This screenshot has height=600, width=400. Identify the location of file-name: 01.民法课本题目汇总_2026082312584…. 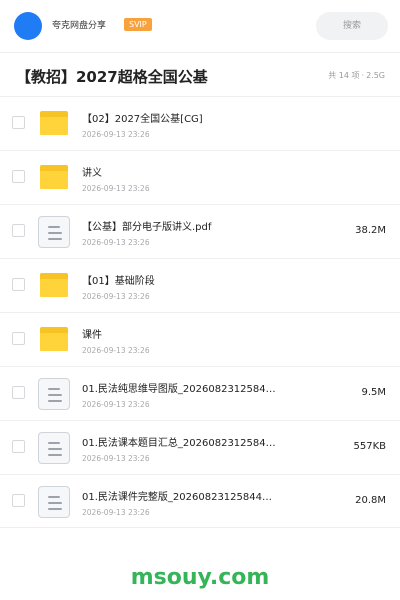
(179, 443).